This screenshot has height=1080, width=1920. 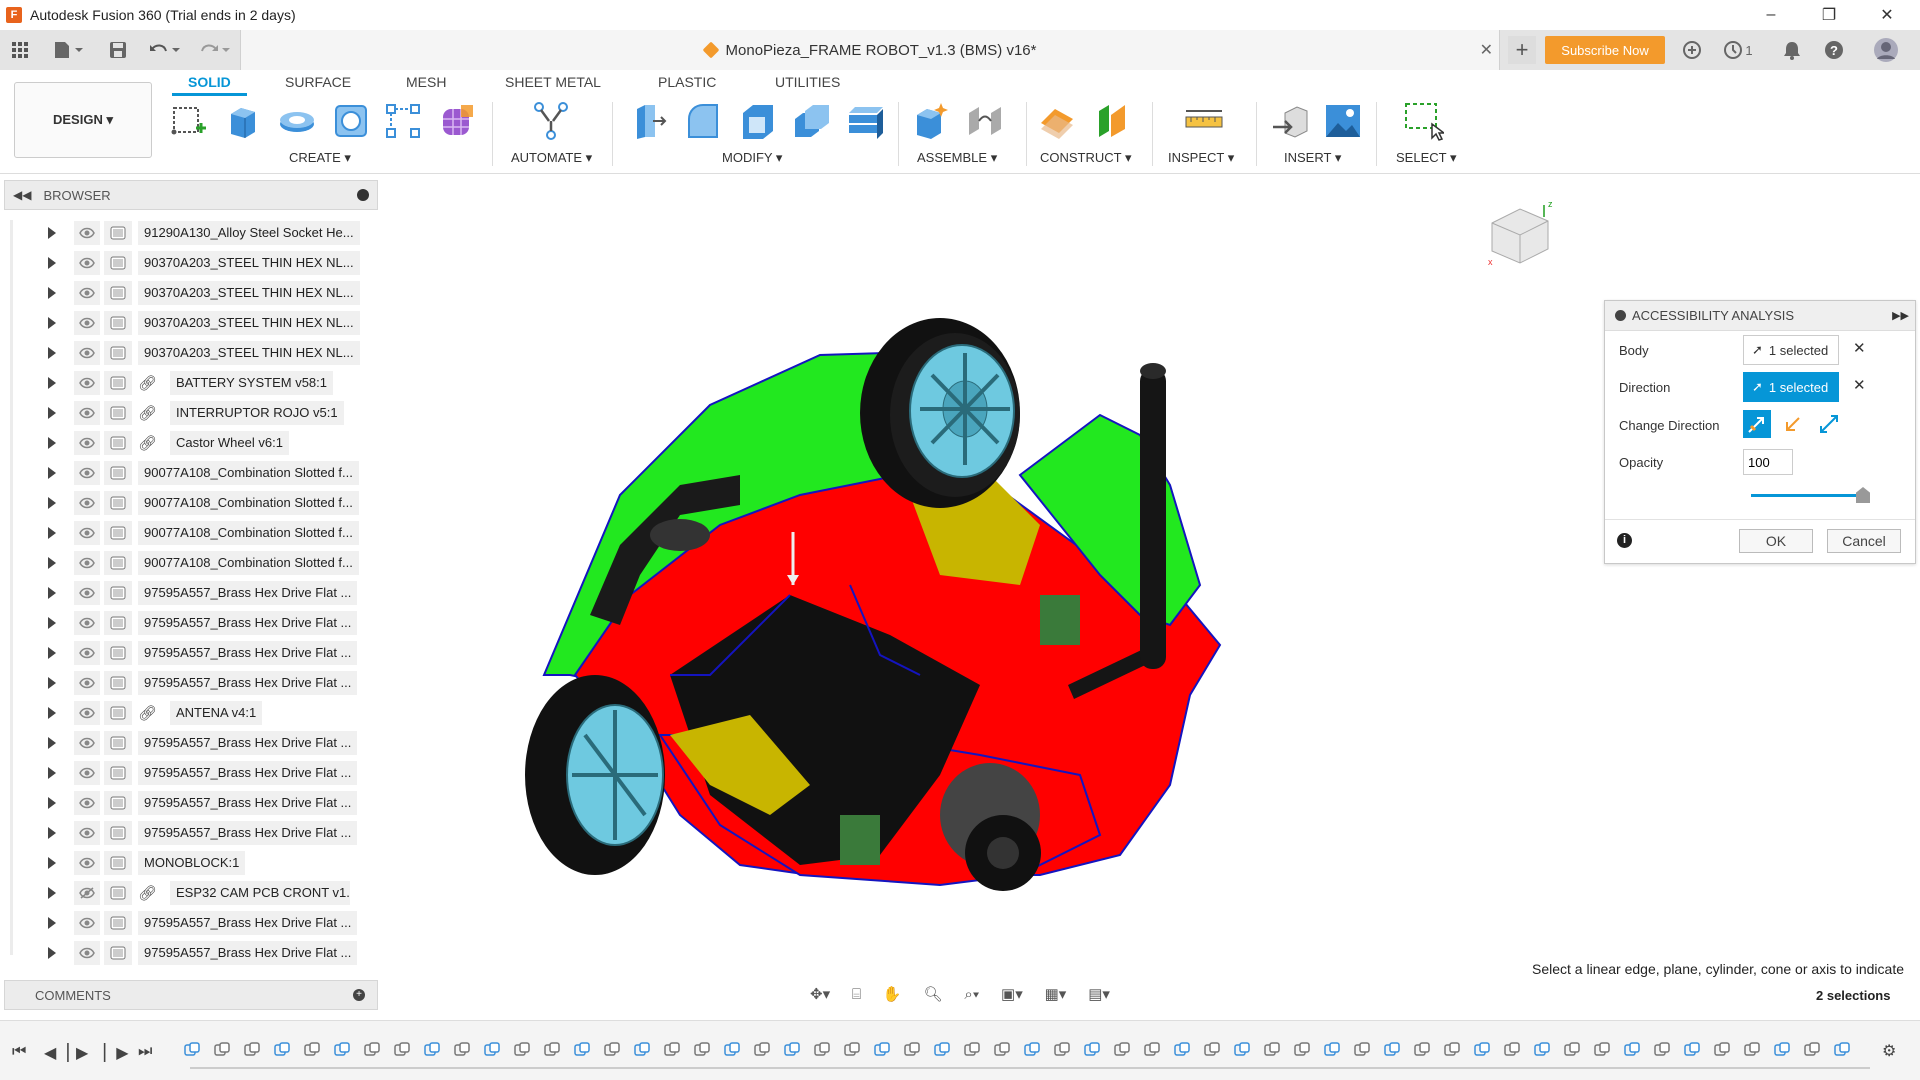 What do you see at coordinates (551, 121) in the screenshot?
I see `automate-icon` at bounding box center [551, 121].